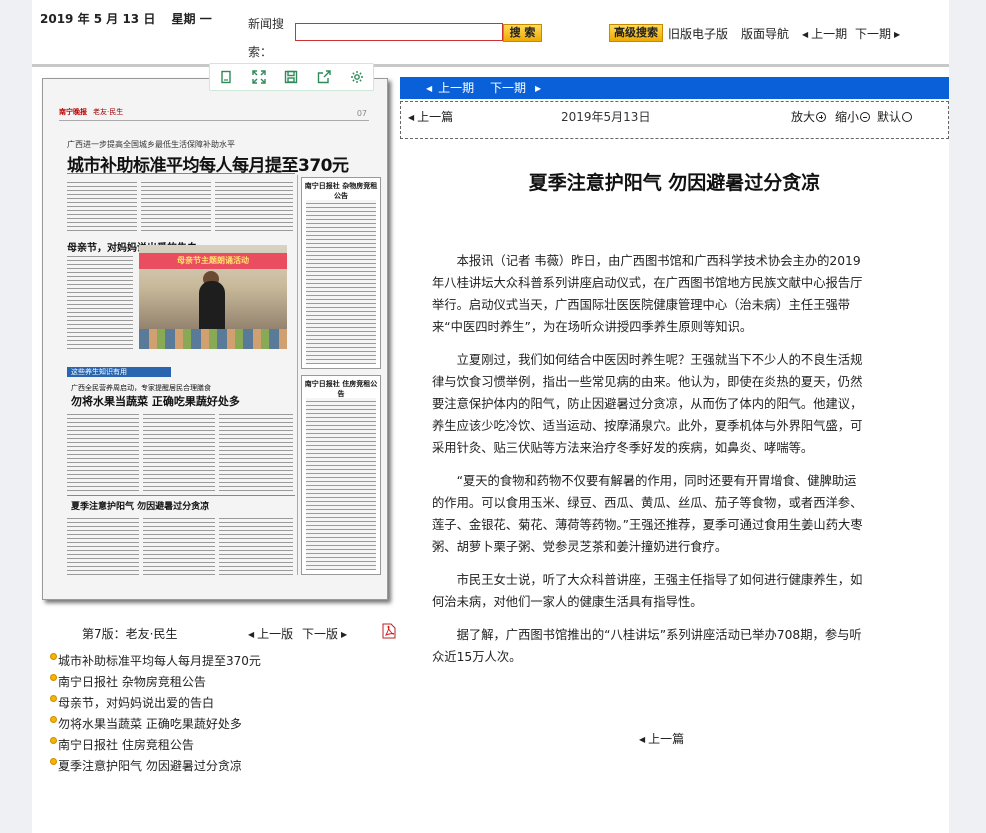 The width and height of the screenshot is (986, 833). I want to click on date-text: 2019 年 5 月 13 日, so click(98, 19).